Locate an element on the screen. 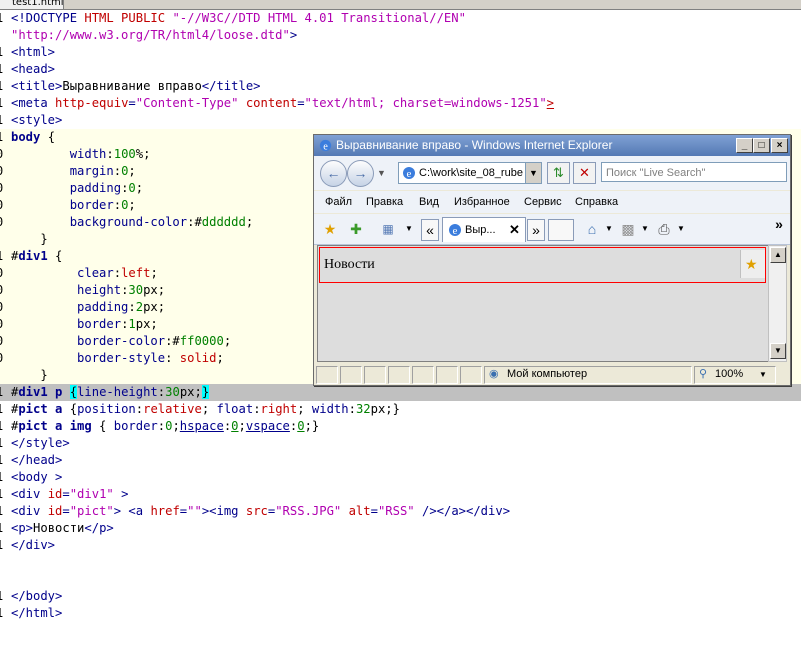 This screenshot has width=801, height=653. menu-help: Справка is located at coordinates (596, 202).